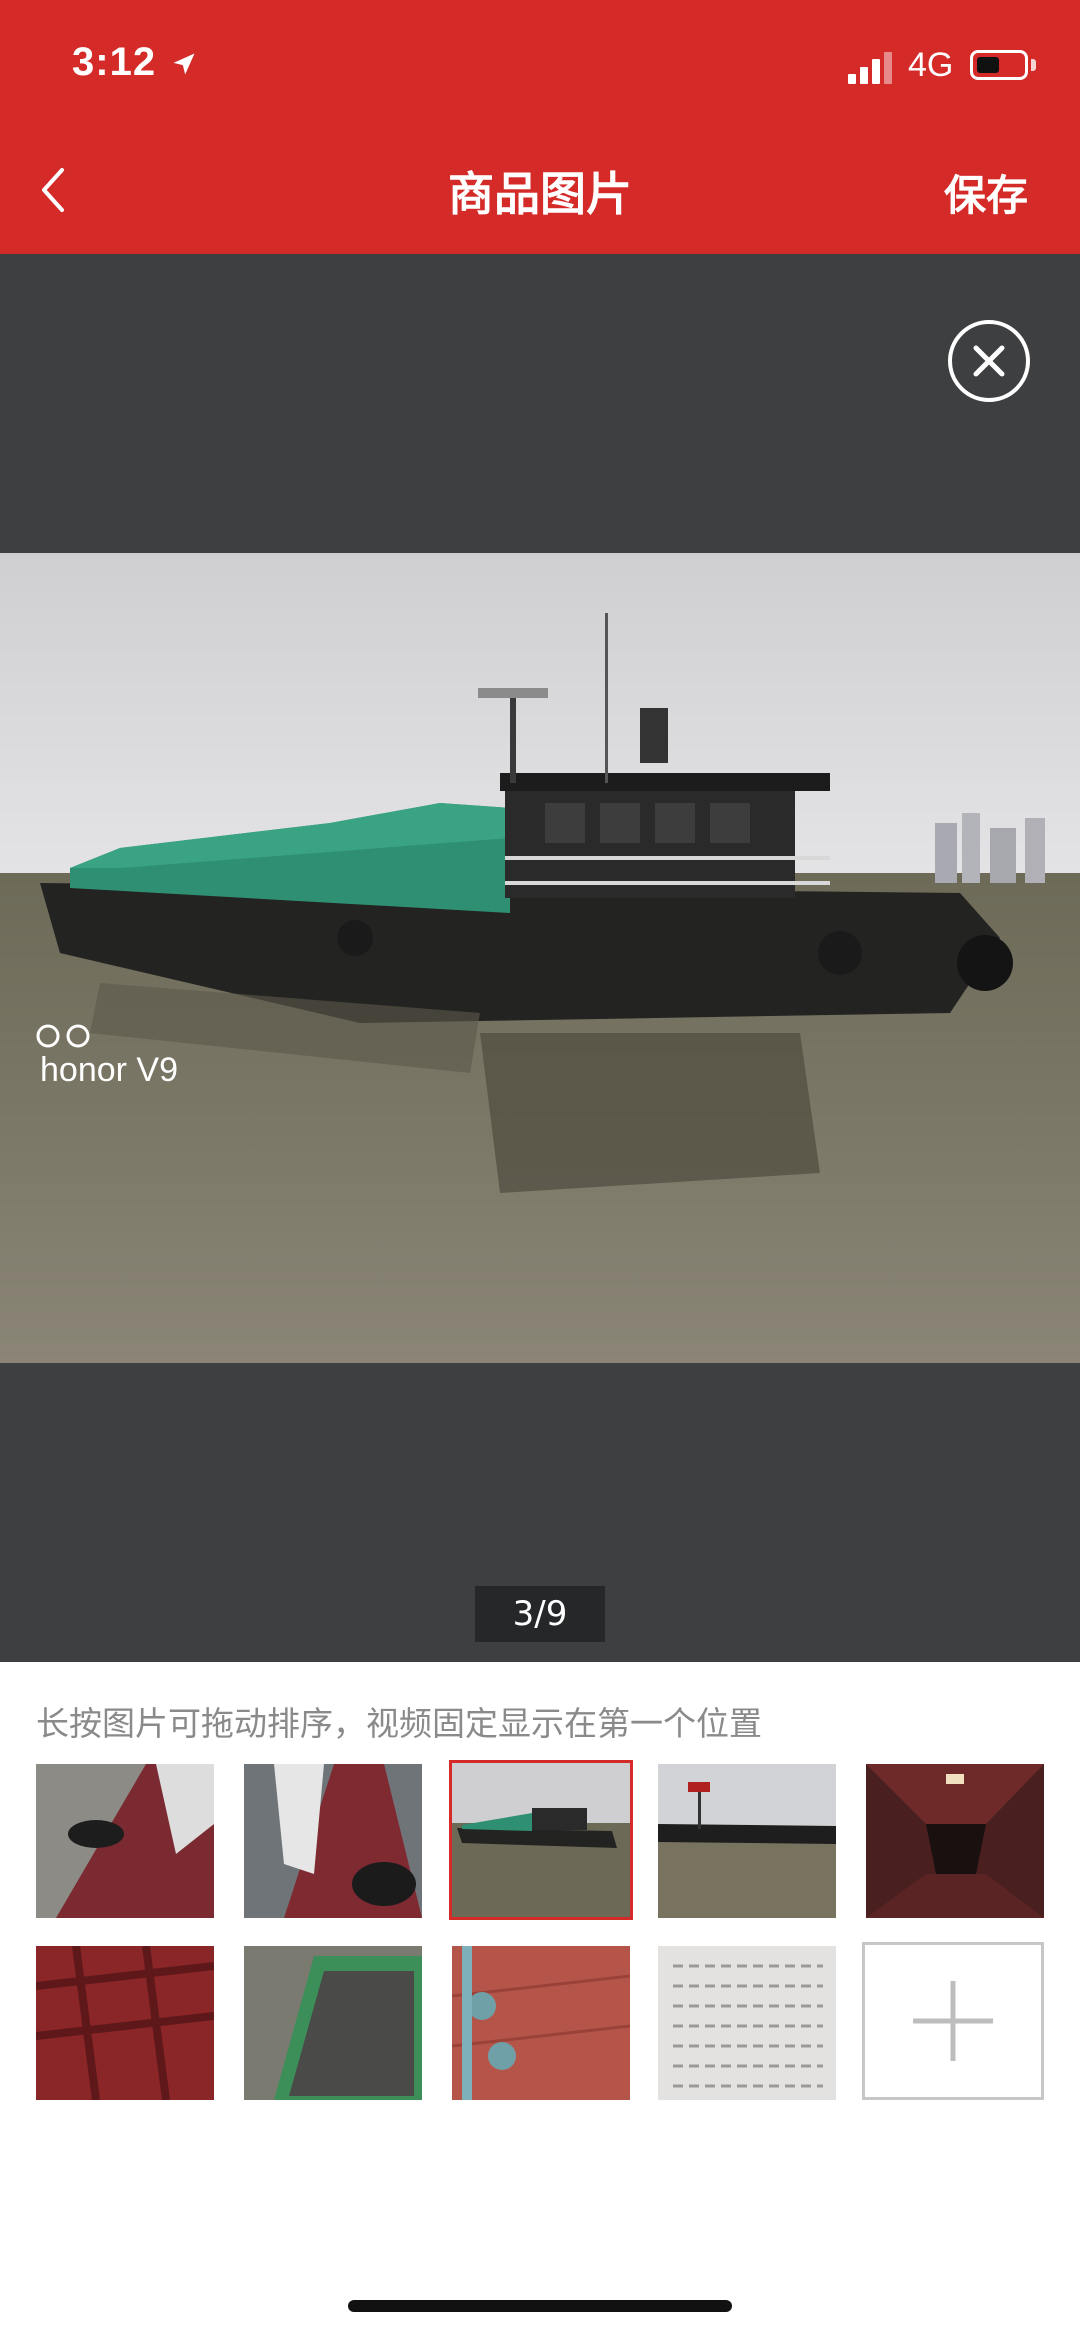 This screenshot has height=2339, width=1080. Describe the element at coordinates (184, 64) in the screenshot. I see `location-arrow-icon` at that location.